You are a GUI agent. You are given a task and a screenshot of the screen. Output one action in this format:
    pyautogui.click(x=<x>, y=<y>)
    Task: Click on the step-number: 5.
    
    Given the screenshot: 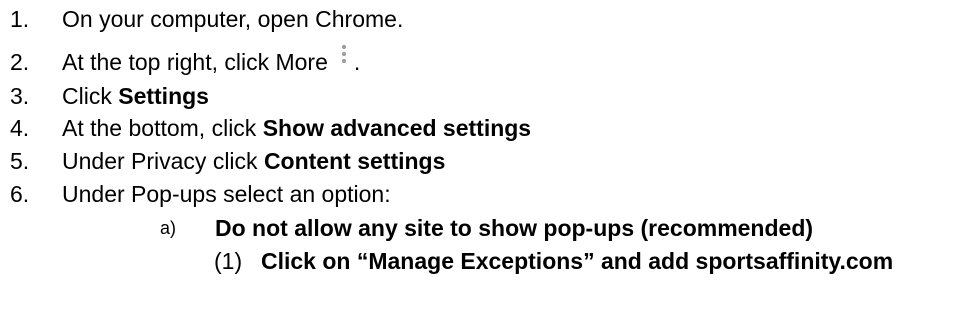 What is the action you would take?
    pyautogui.click(x=20, y=161)
    